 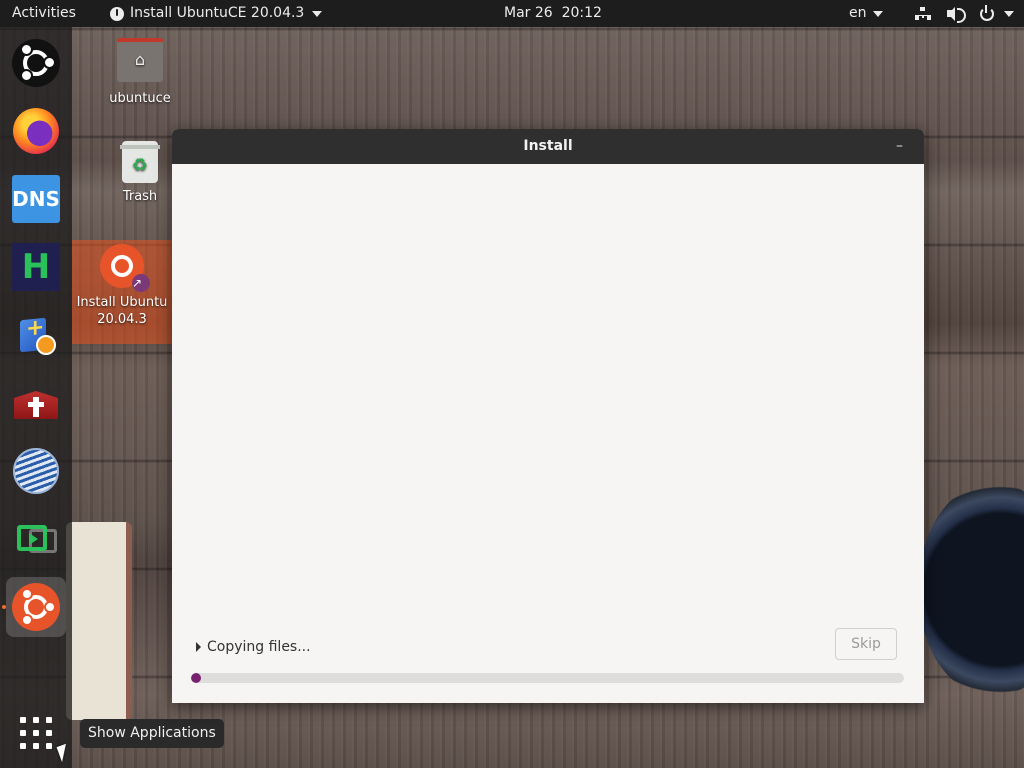 What do you see at coordinates (553, 13) in the screenshot?
I see `clock: Mar 26 20:12` at bounding box center [553, 13].